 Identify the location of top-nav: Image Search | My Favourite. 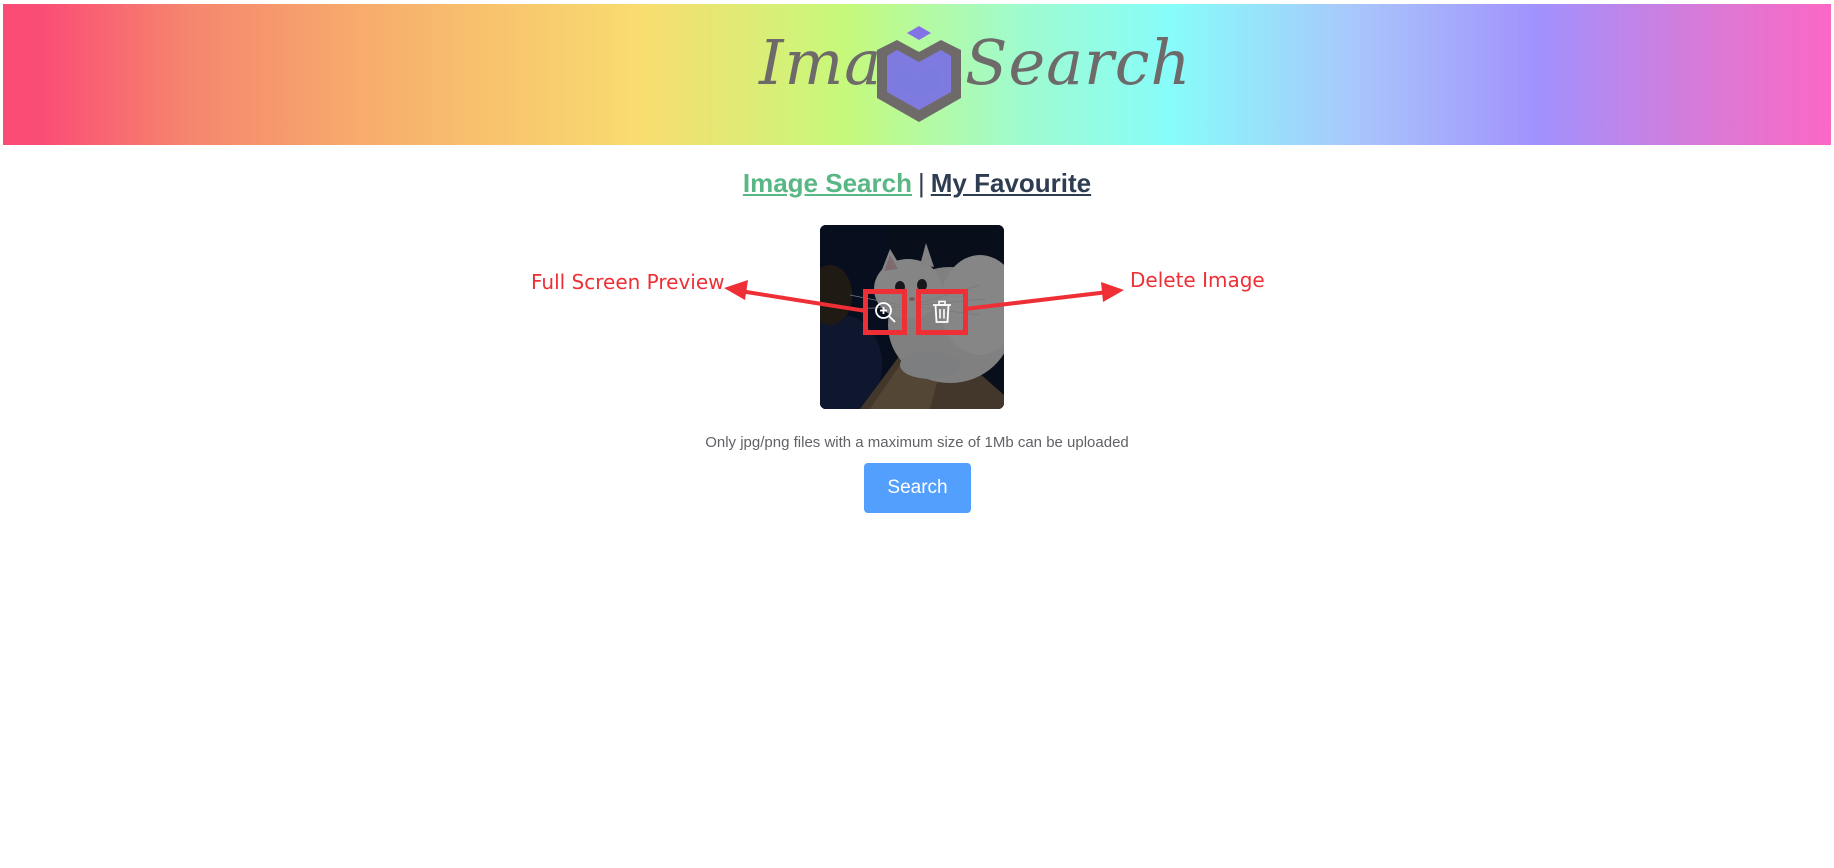
(917, 183).